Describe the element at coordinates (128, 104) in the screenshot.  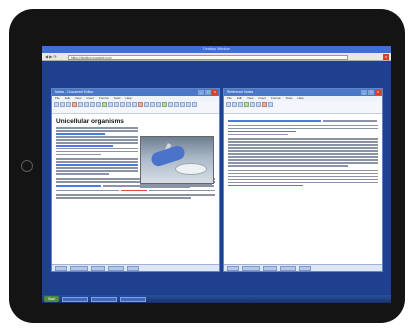
I see `align-center-icon` at that location.